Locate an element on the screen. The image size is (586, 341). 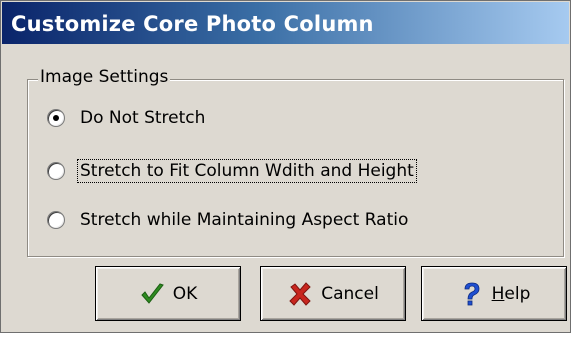
radio-dot is located at coordinates (56, 118).